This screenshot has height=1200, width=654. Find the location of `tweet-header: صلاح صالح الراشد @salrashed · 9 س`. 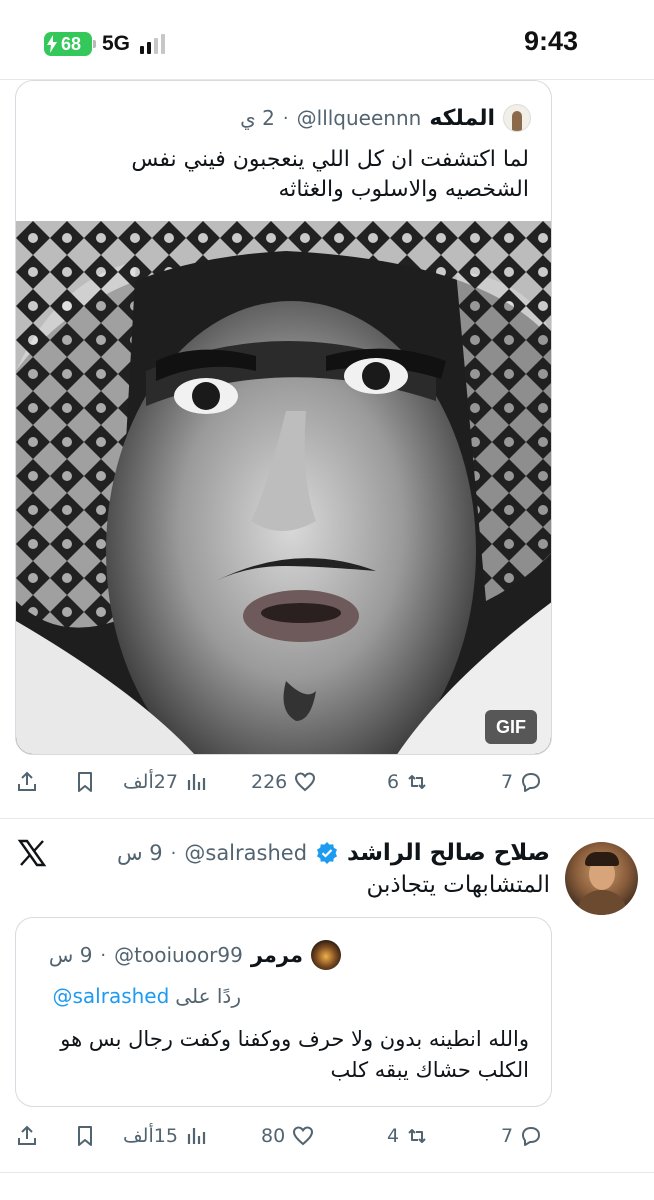

tweet-header: صلاح صالح الراشد @salrashed · 9 س is located at coordinates (333, 853).